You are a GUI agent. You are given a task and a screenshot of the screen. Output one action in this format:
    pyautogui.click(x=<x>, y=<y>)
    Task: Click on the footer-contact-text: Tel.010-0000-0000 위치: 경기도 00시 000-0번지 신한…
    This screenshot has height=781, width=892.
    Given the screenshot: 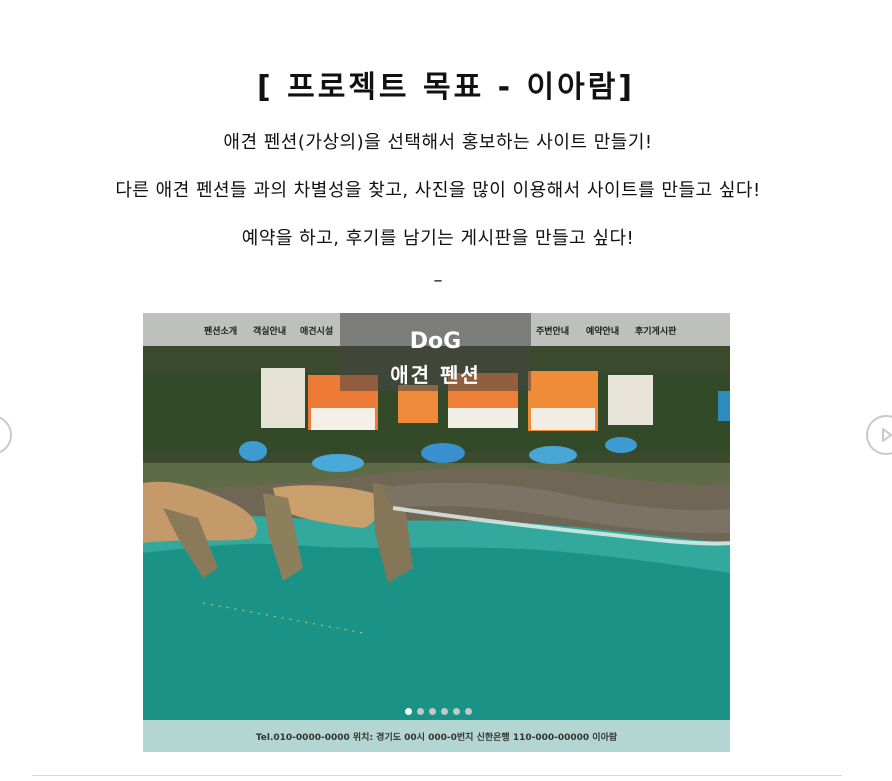 What is the action you would take?
    pyautogui.click(x=436, y=738)
    